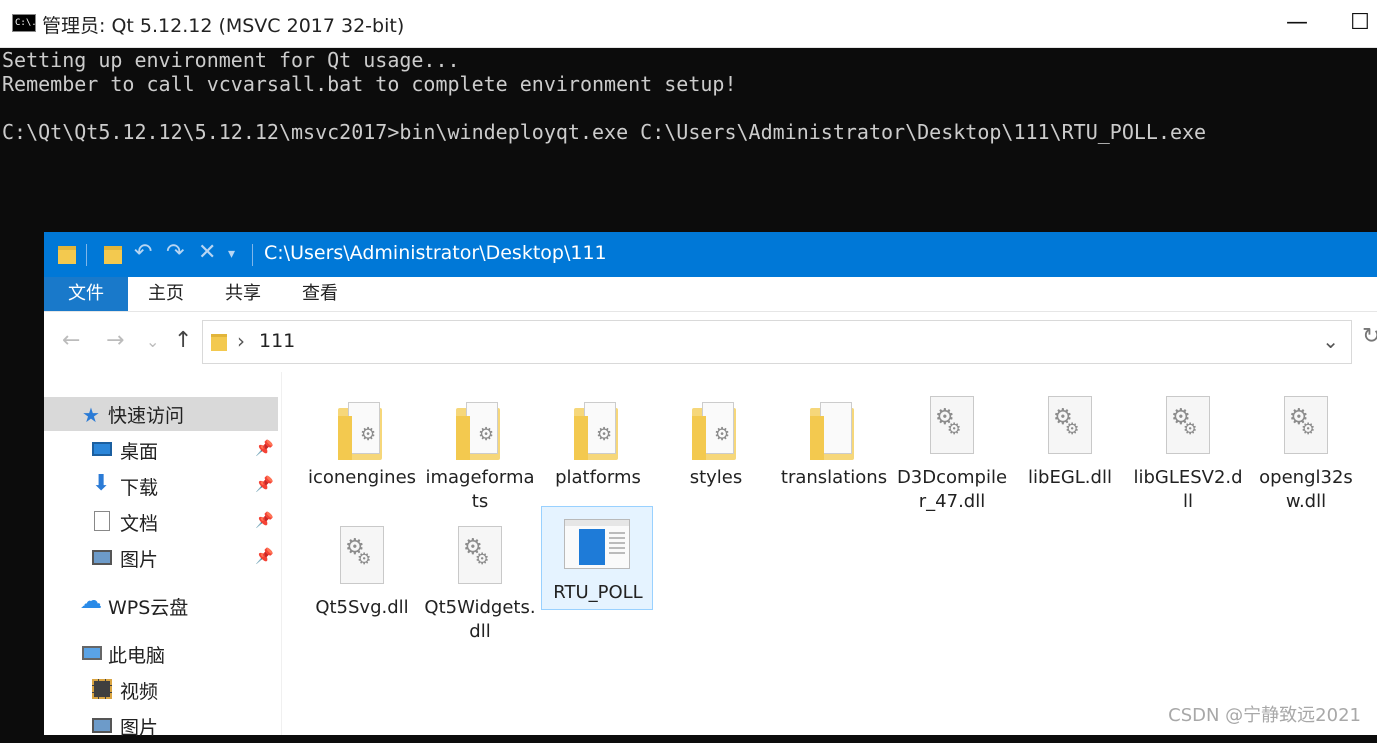 This screenshot has width=1377, height=743. I want to click on file-name: imageformats, so click(480, 489).